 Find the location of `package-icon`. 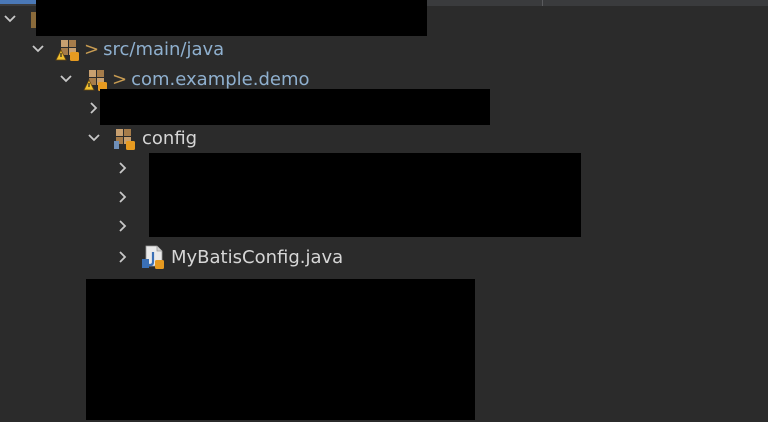

package-icon is located at coordinates (124, 138).